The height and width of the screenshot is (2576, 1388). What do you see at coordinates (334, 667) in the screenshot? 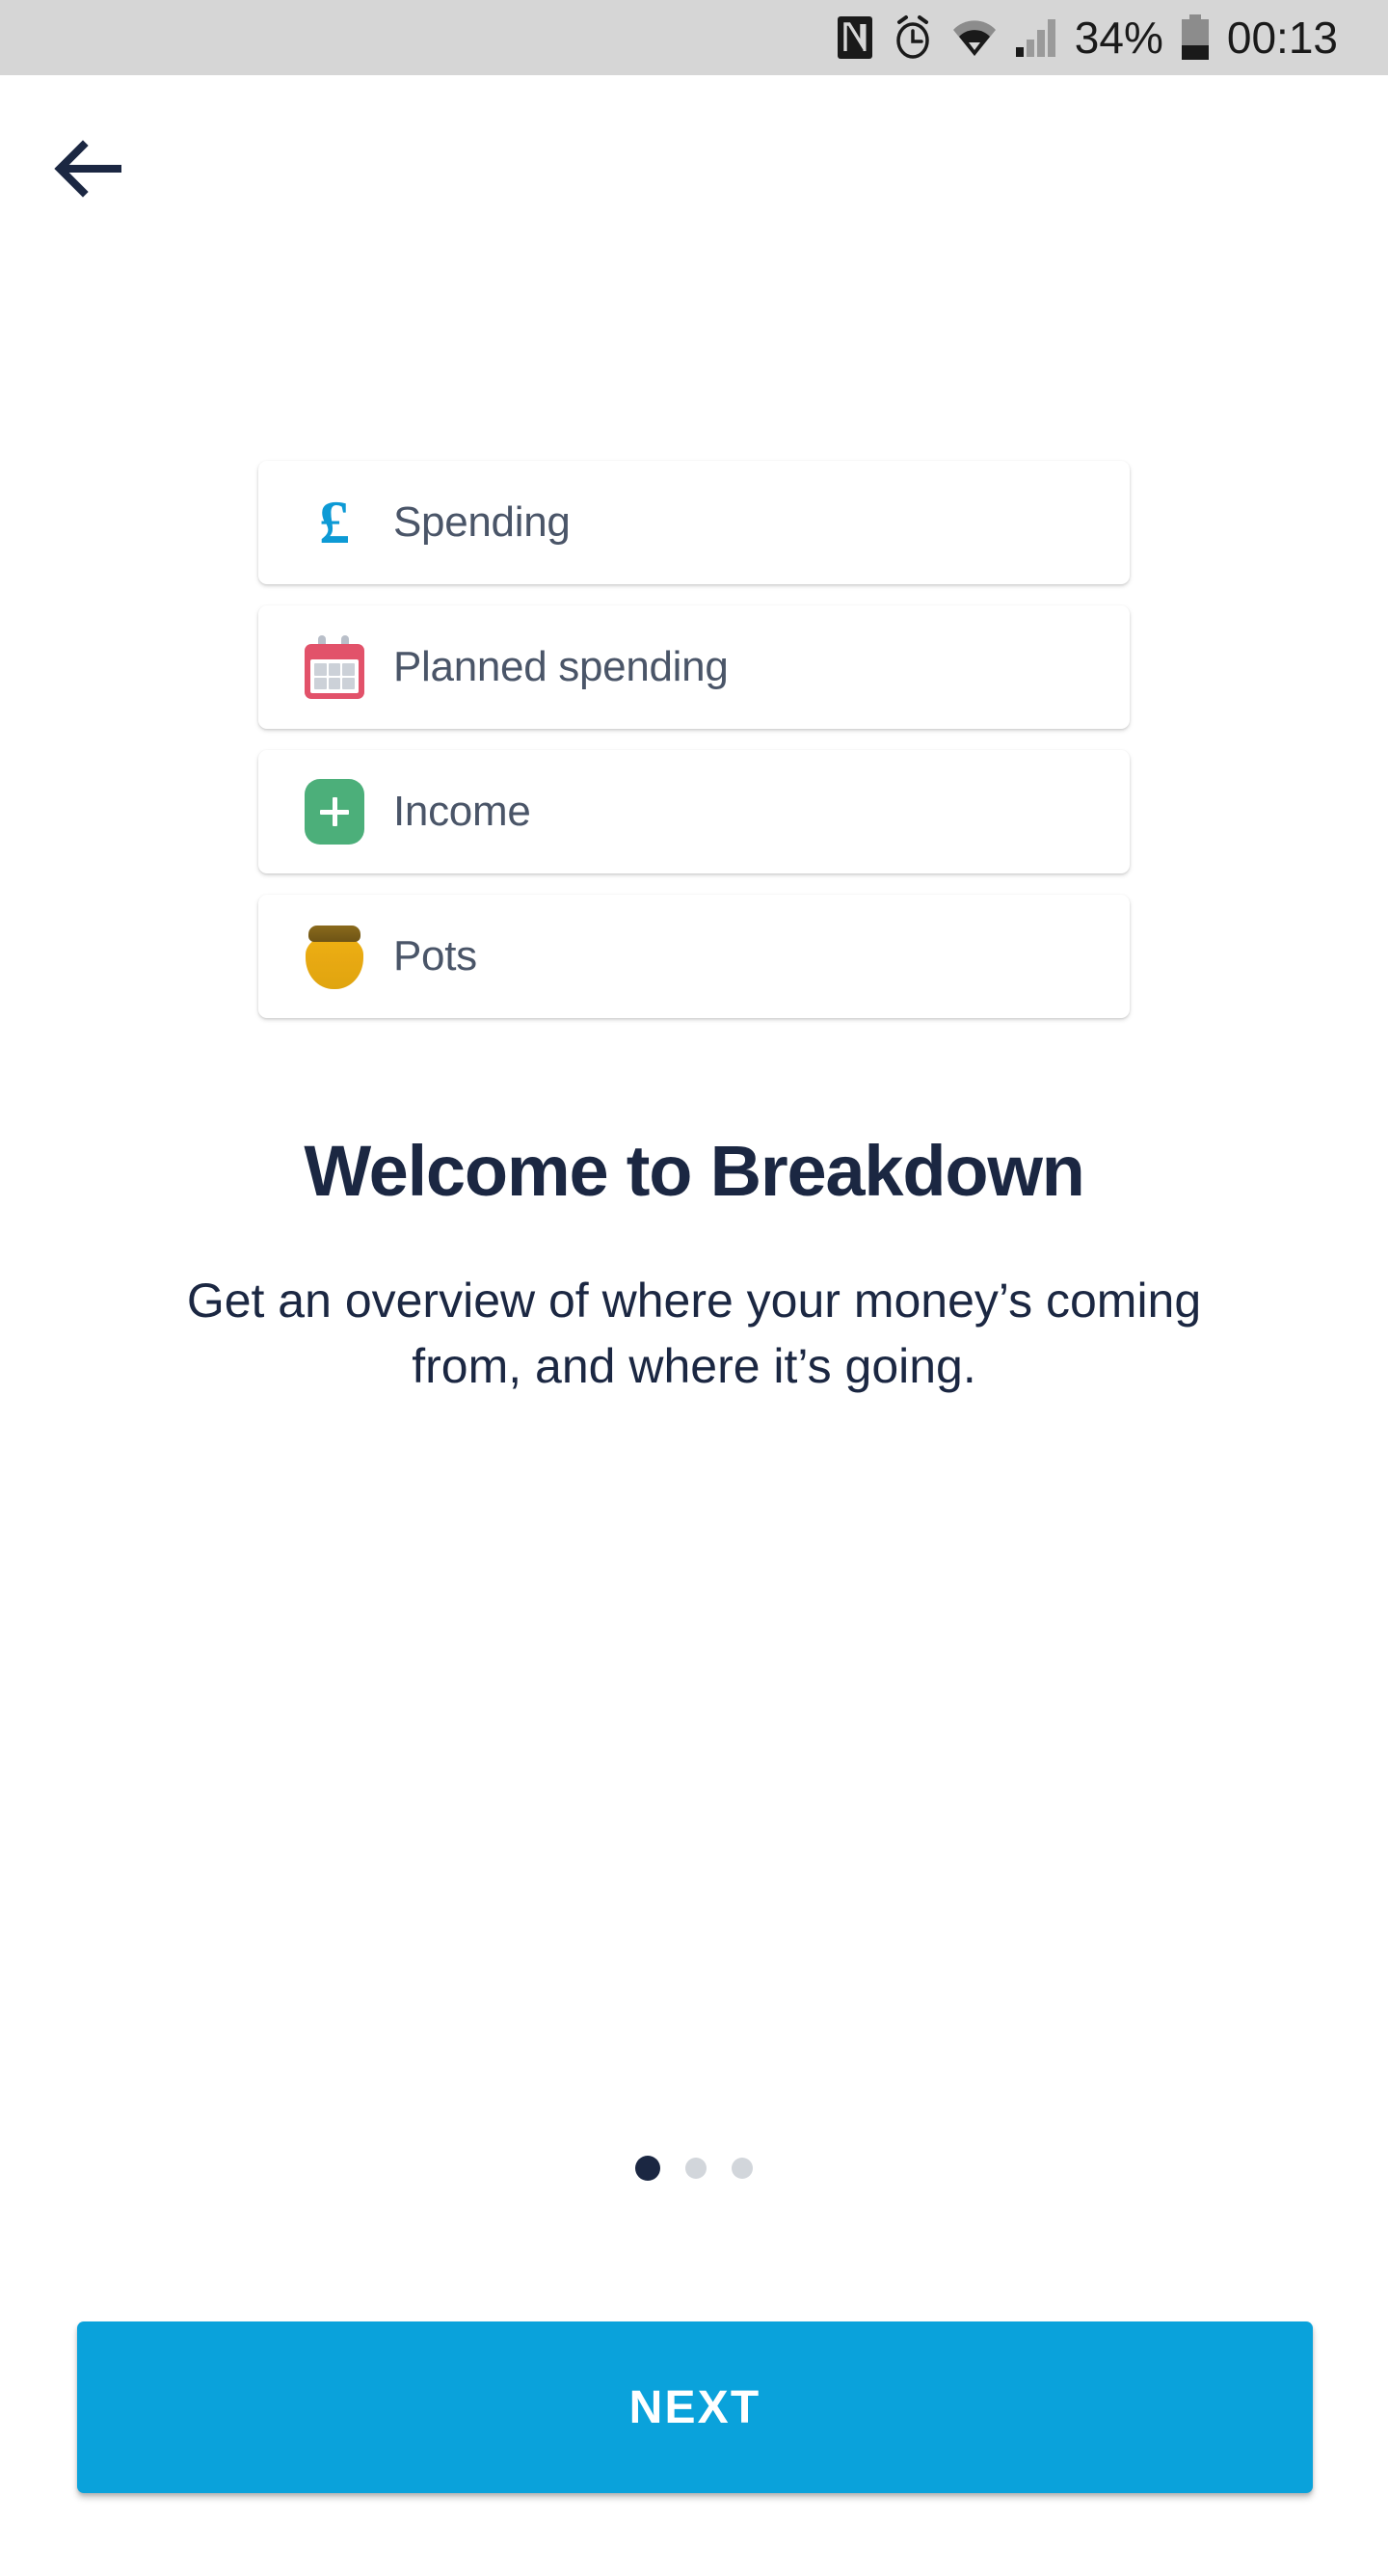
I see `calendar-icon` at bounding box center [334, 667].